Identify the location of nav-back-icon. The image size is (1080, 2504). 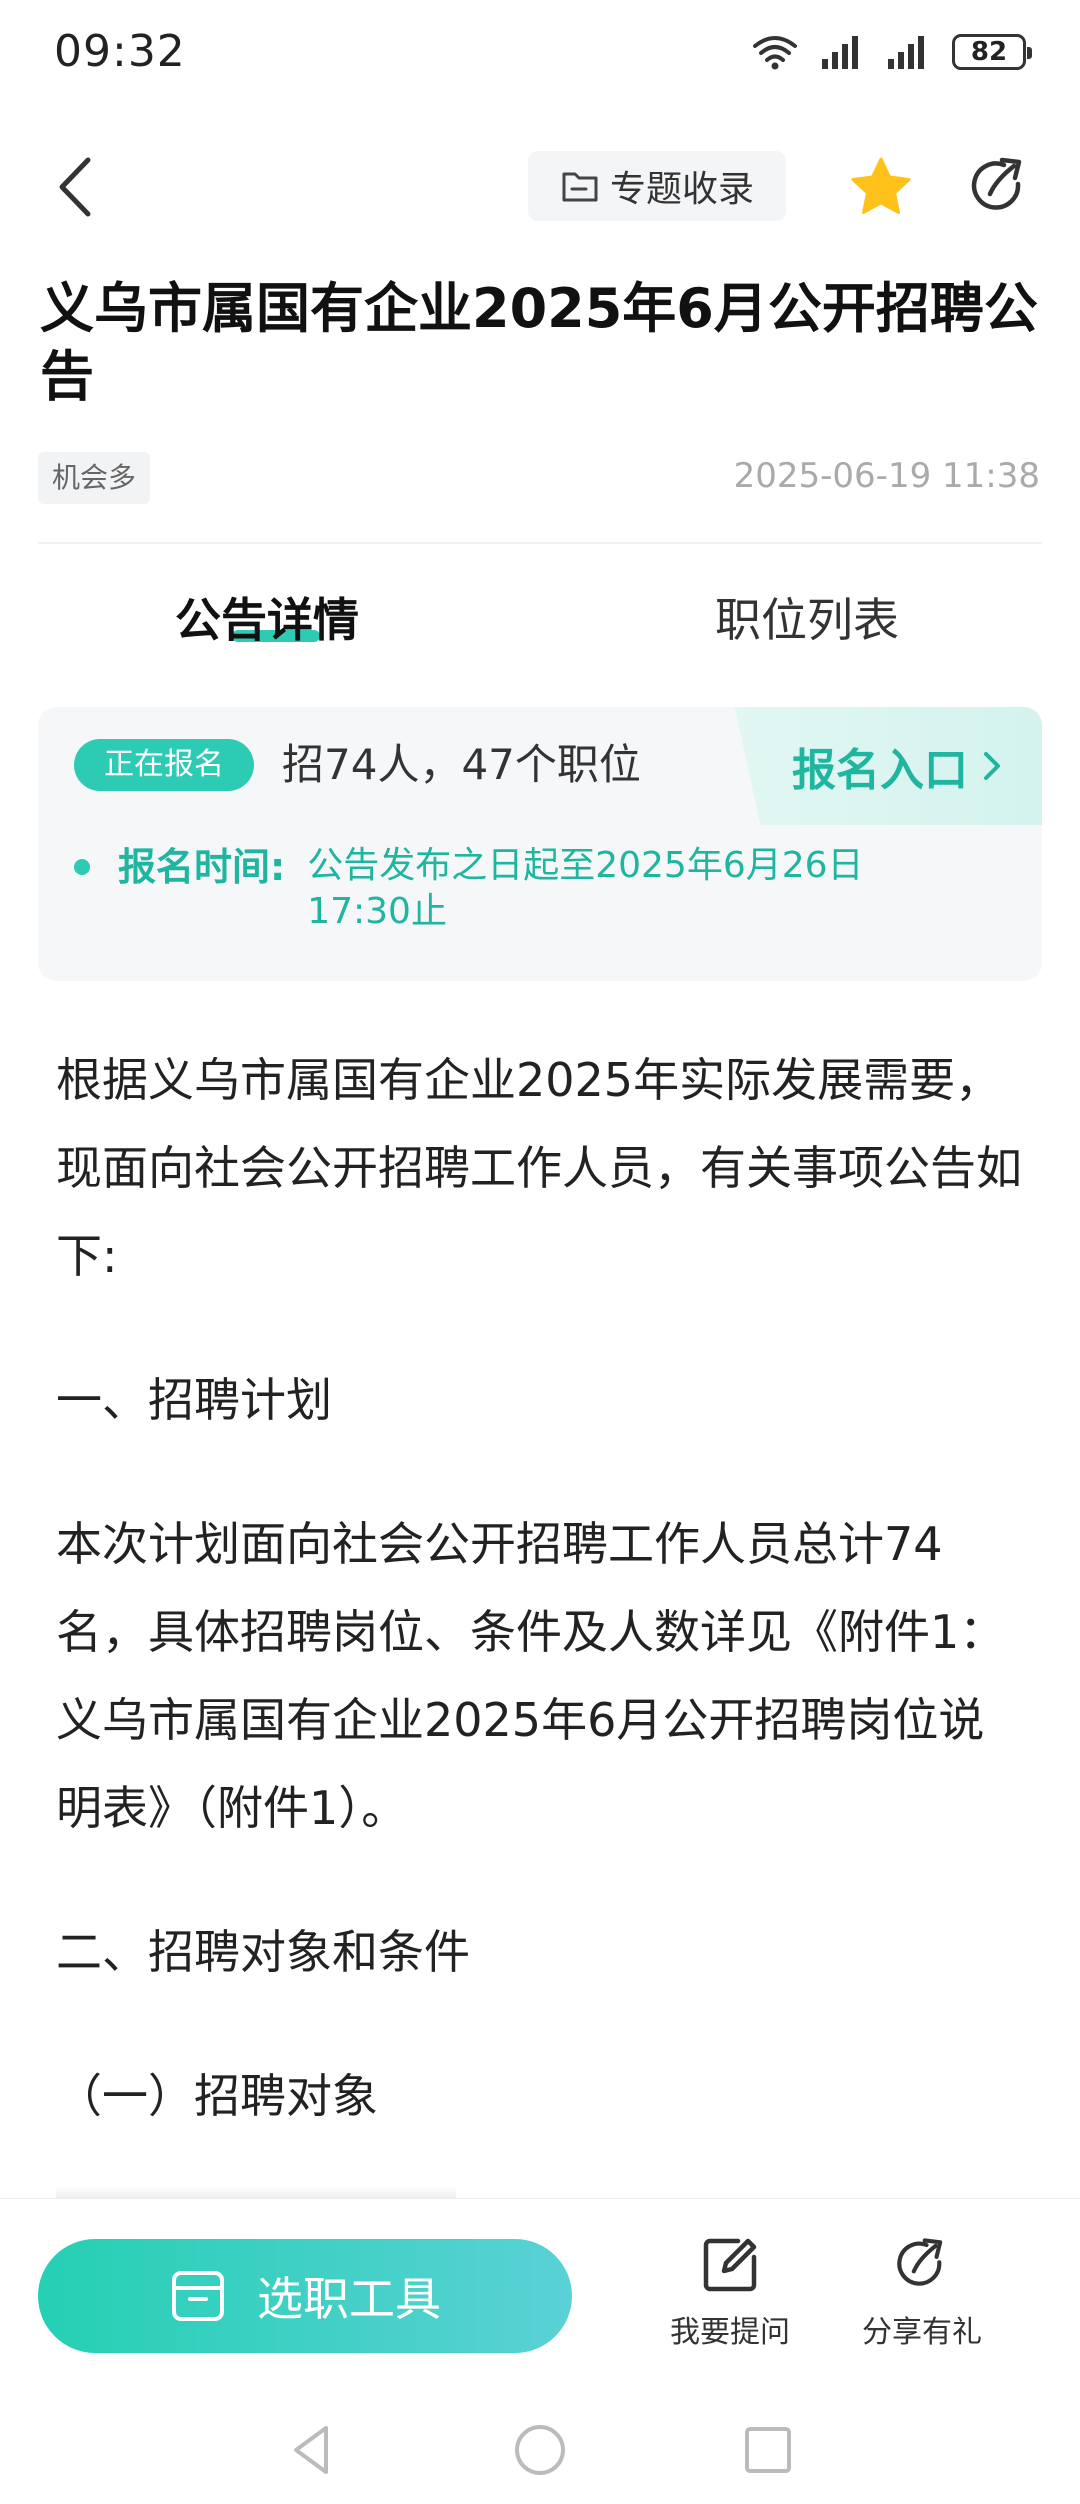
(312, 2450).